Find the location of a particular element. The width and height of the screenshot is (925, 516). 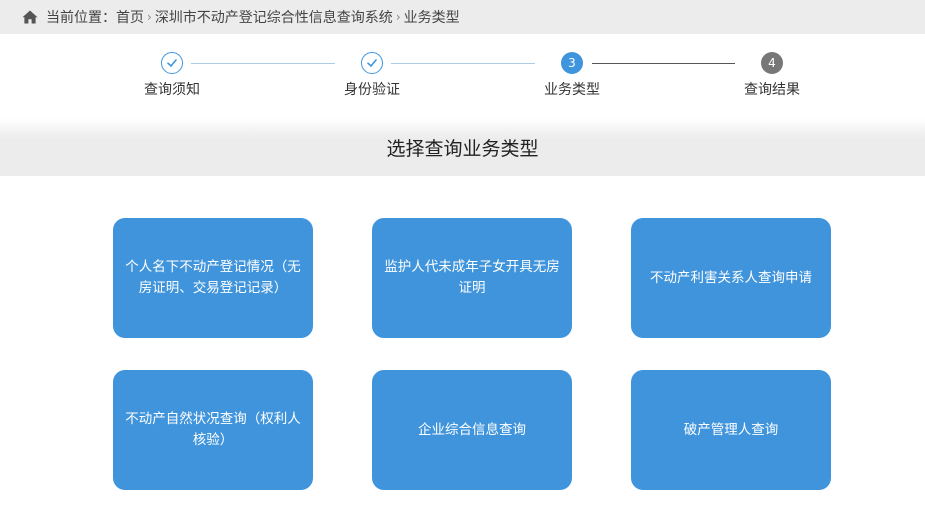

tile-natural-status-query: 不动产自然状况查询（权利人核验） is located at coordinates (213, 430).